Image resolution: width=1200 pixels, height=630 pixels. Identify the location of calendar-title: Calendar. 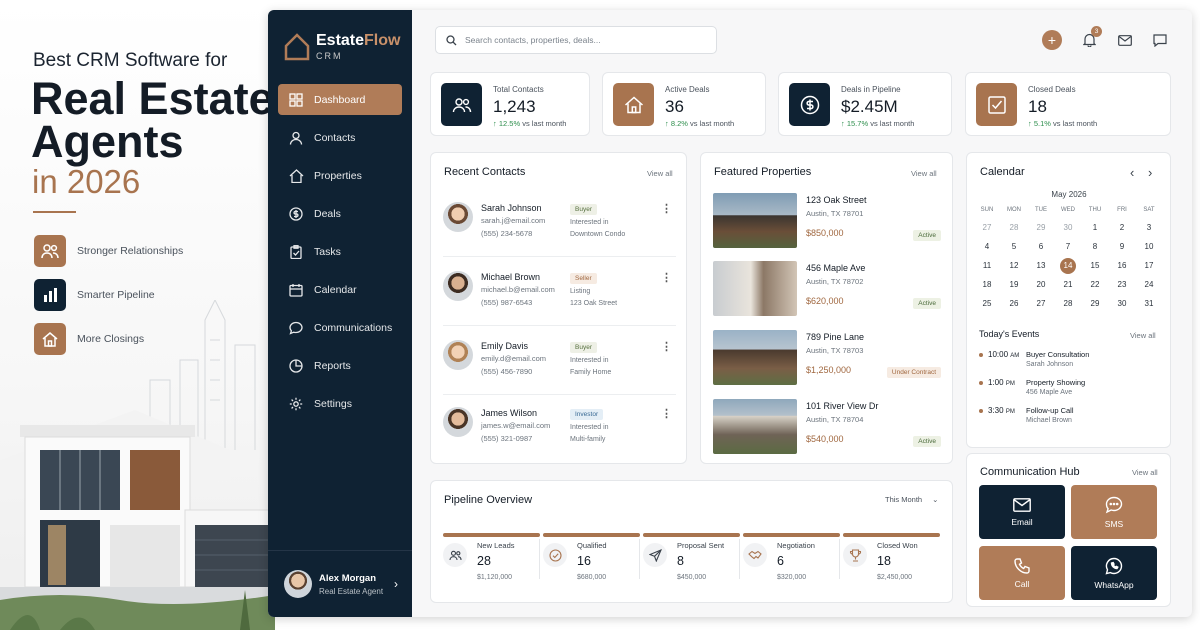
(1002, 172).